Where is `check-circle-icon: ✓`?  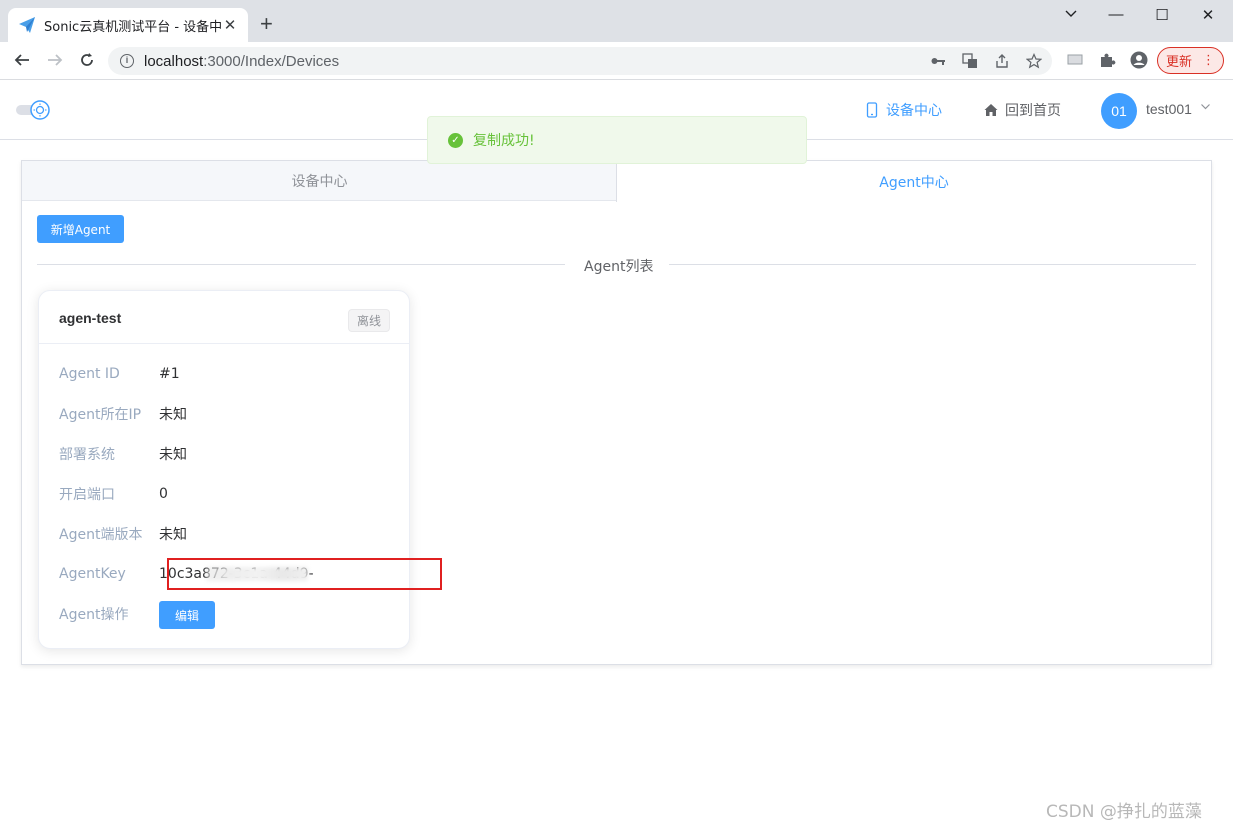 check-circle-icon: ✓ is located at coordinates (455, 140).